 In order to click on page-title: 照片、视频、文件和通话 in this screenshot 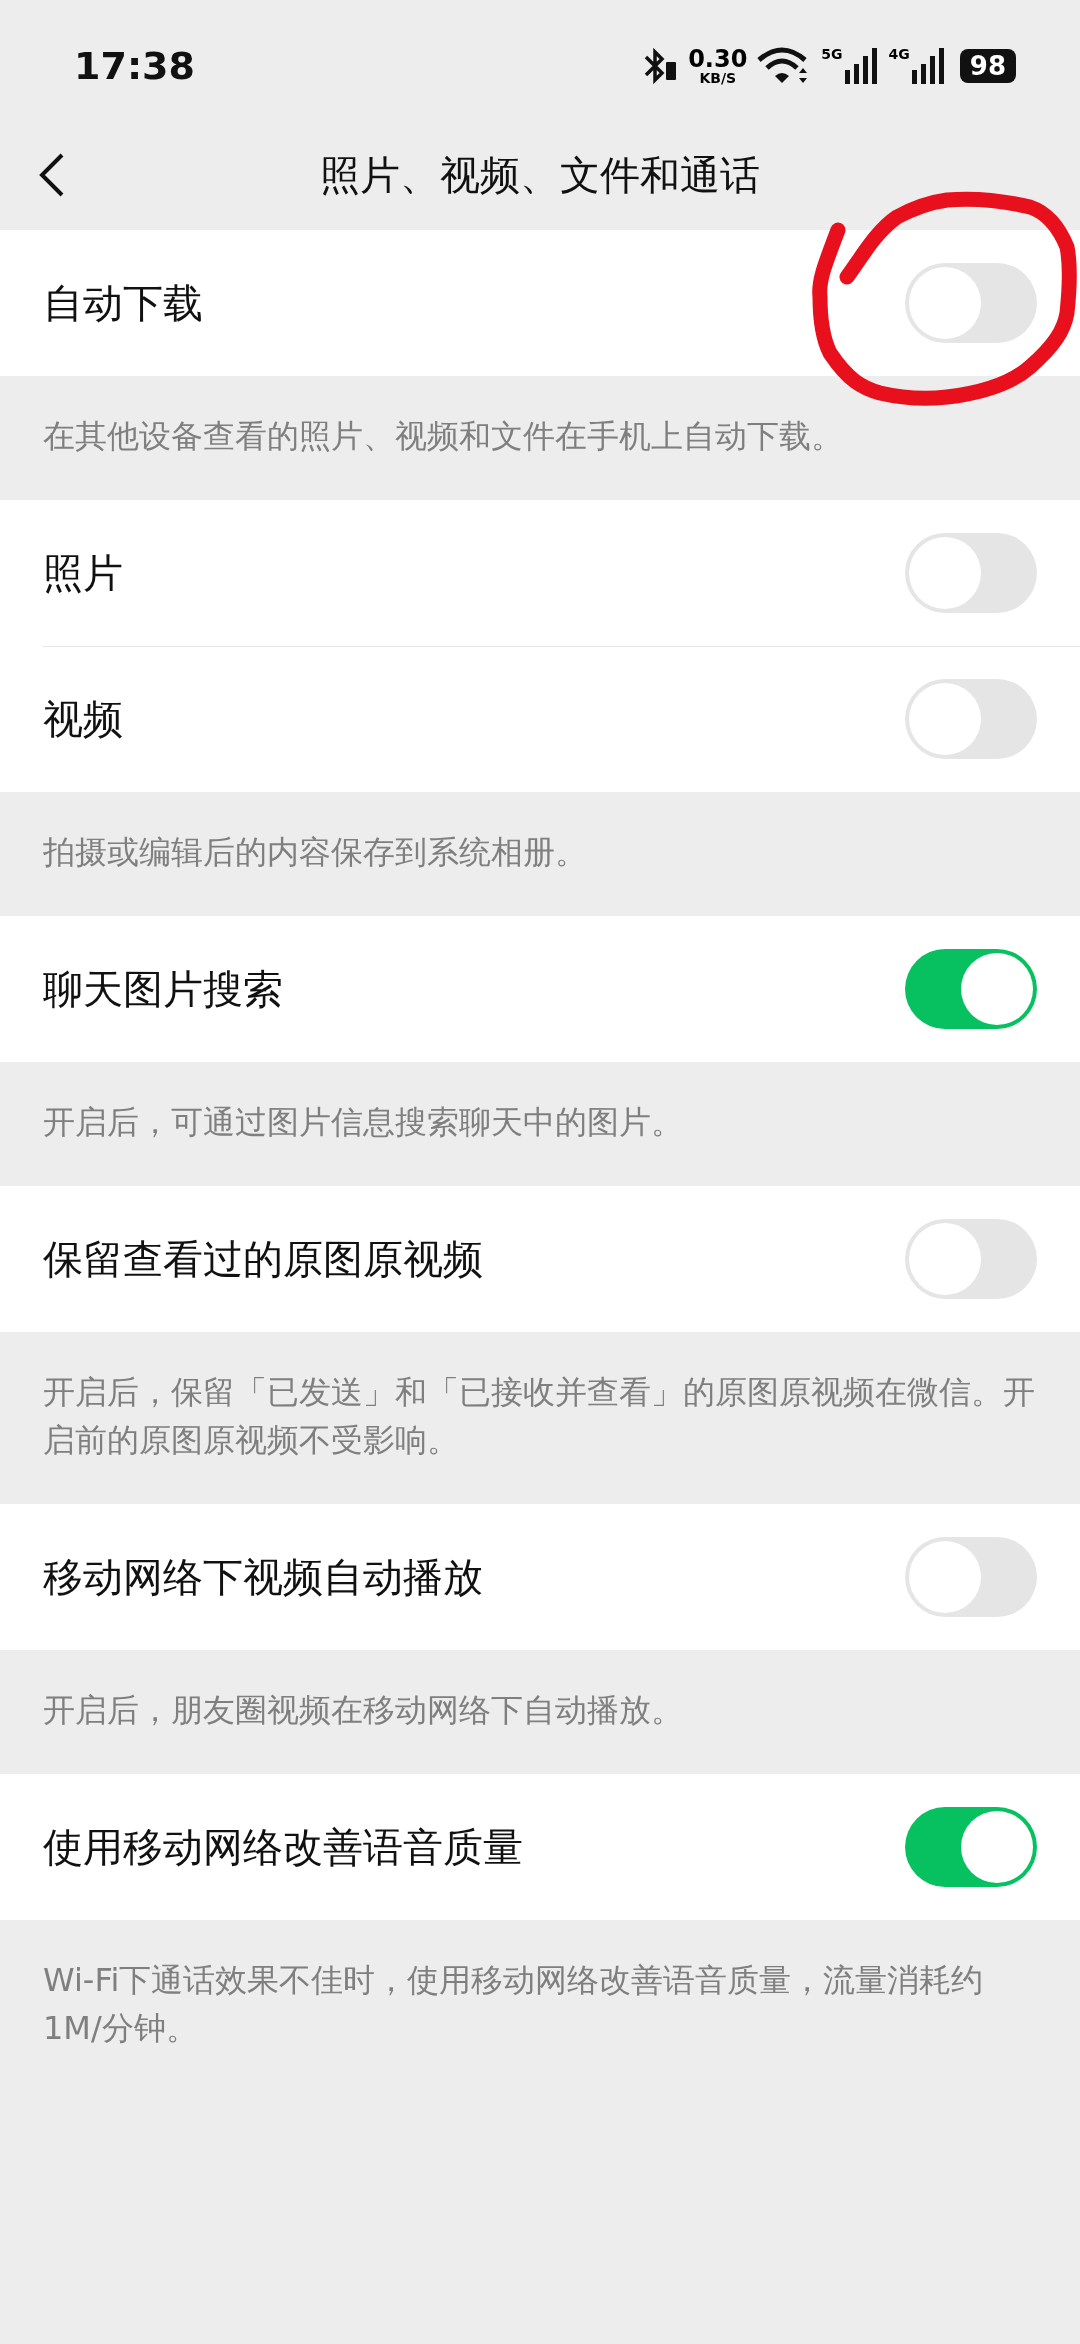, I will do `click(540, 175)`.